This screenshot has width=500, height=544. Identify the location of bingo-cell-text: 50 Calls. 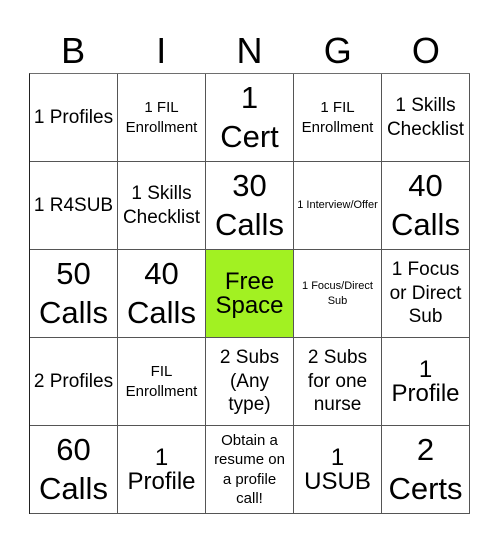
(73, 292).